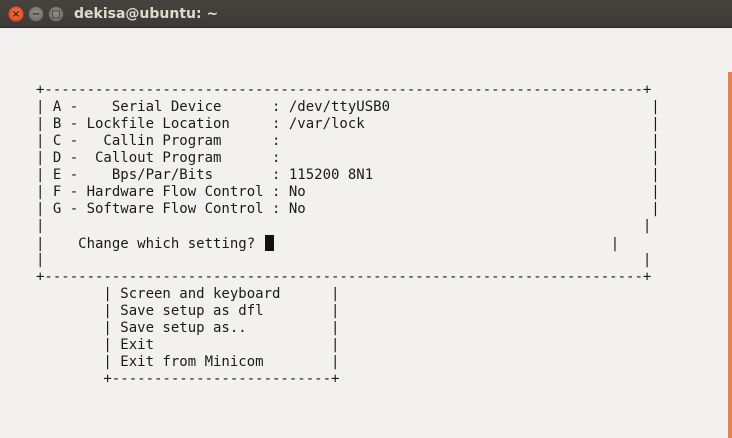 The height and width of the screenshot is (438, 732). What do you see at coordinates (348, 362) in the screenshot?
I see `menu-item-exit-from-minicom: | Exit from Minicom |` at bounding box center [348, 362].